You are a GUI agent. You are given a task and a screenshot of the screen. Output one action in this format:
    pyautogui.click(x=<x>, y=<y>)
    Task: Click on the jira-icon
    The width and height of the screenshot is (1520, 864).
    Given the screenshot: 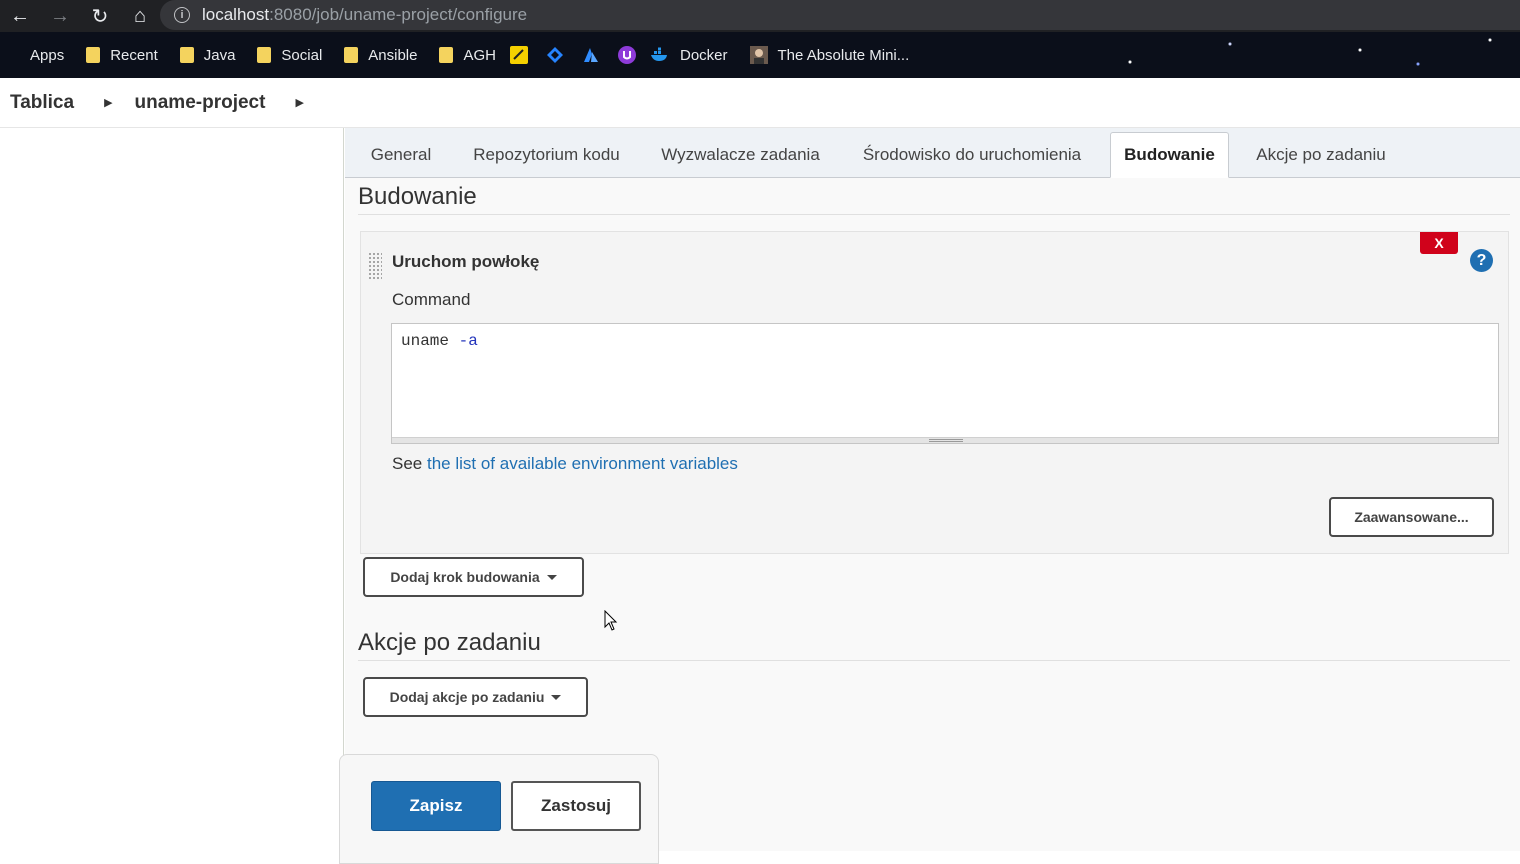 What is the action you would take?
    pyautogui.click(x=555, y=55)
    